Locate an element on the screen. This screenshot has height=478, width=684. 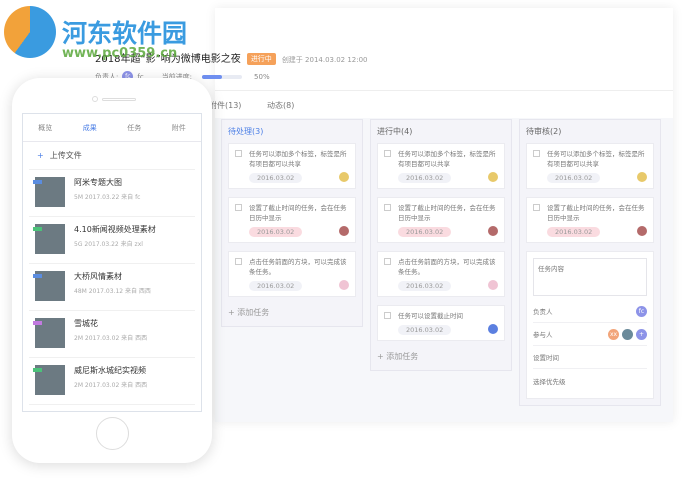
upload-file-button: + 上传文件 is located at coordinates (112, 156).